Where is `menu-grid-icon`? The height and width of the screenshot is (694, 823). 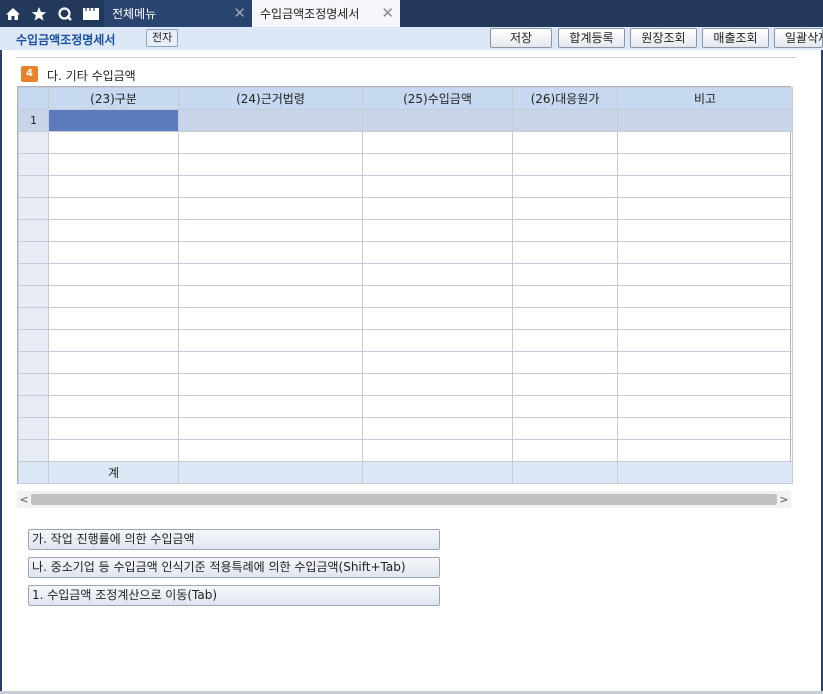
menu-grid-icon is located at coordinates (91, 13).